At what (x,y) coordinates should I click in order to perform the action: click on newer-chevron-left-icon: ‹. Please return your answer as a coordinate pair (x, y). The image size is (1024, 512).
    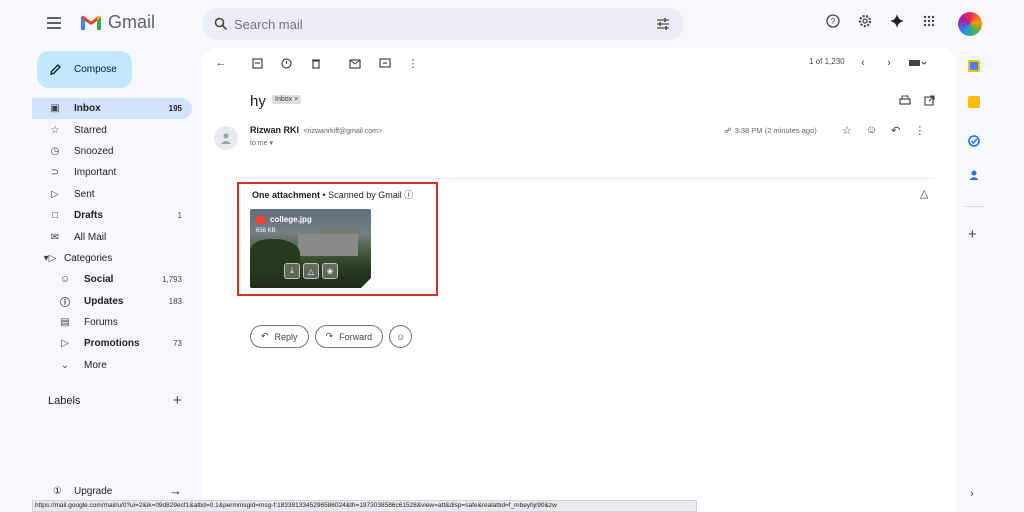
    Looking at the image, I should click on (863, 63).